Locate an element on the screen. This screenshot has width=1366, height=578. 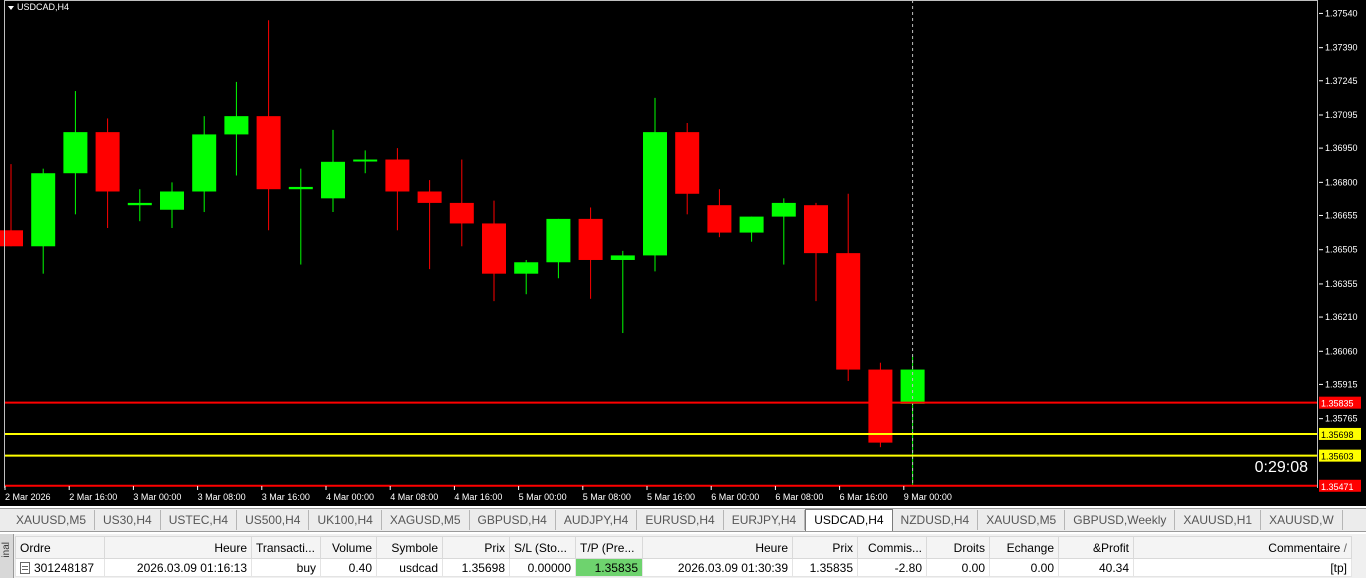
col-echange: Echange is located at coordinates (1024, 547).